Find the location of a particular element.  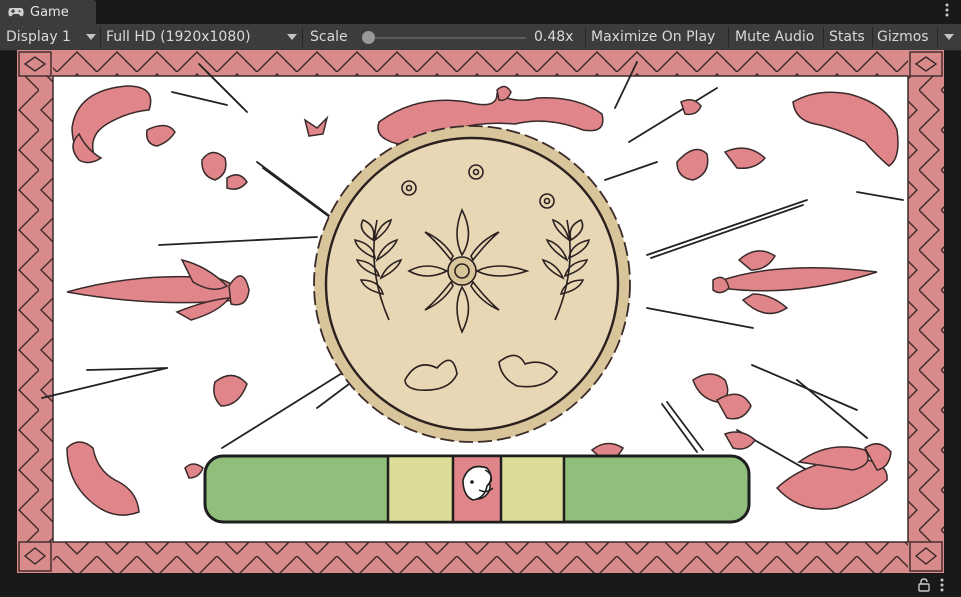

mute-audio-label: Mute Audio is located at coordinates (775, 37).